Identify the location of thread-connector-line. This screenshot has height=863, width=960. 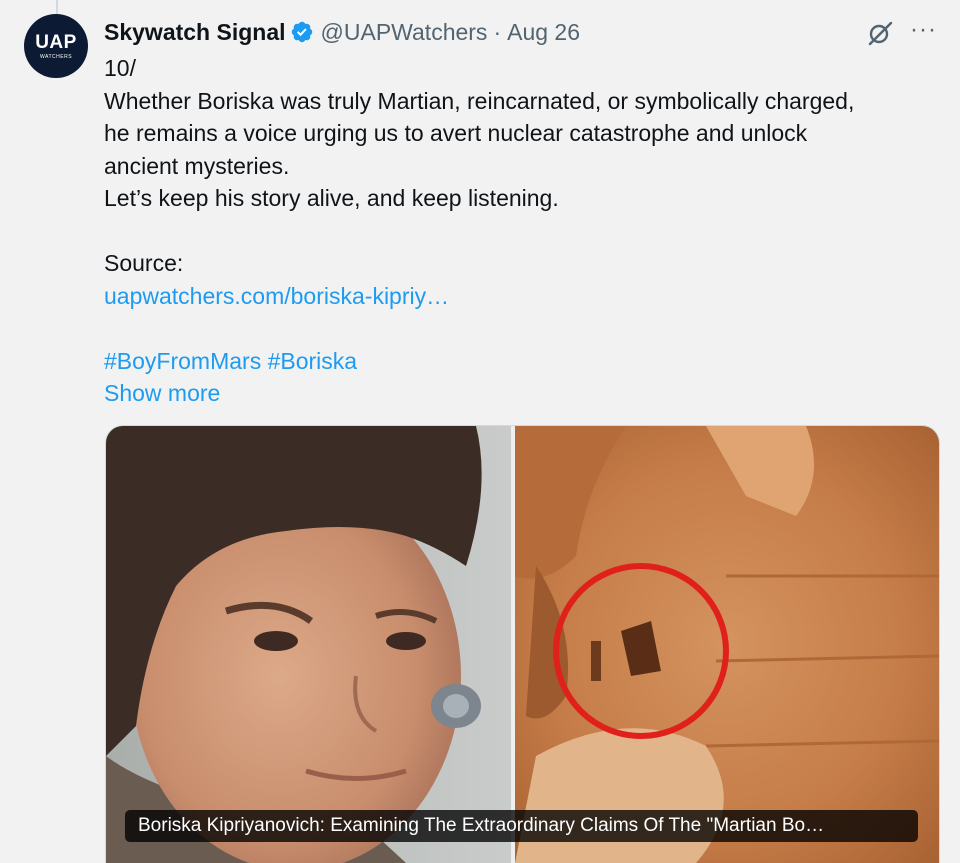
(57, 7).